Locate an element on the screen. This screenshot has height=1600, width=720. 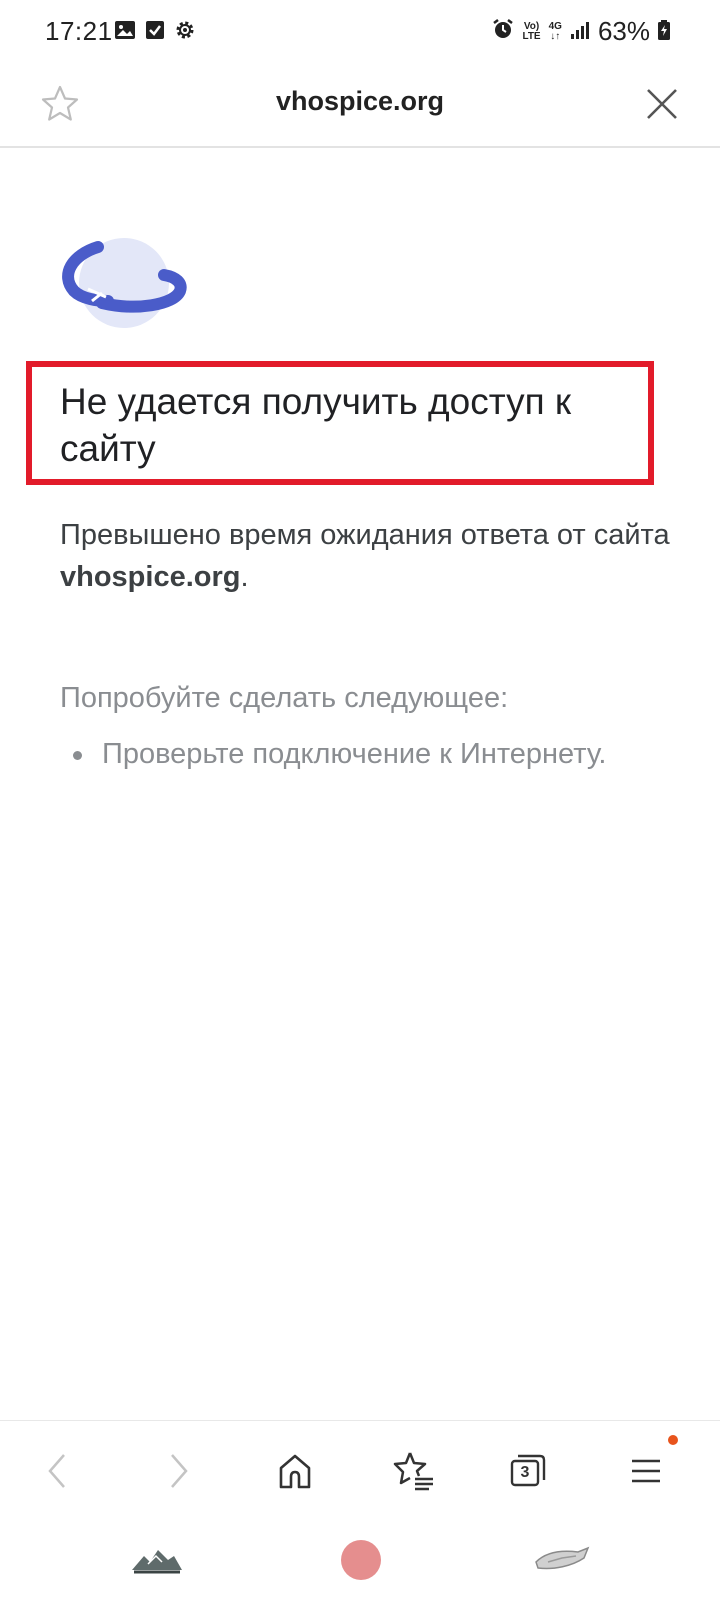
image-icon is located at coordinates (125, 30).